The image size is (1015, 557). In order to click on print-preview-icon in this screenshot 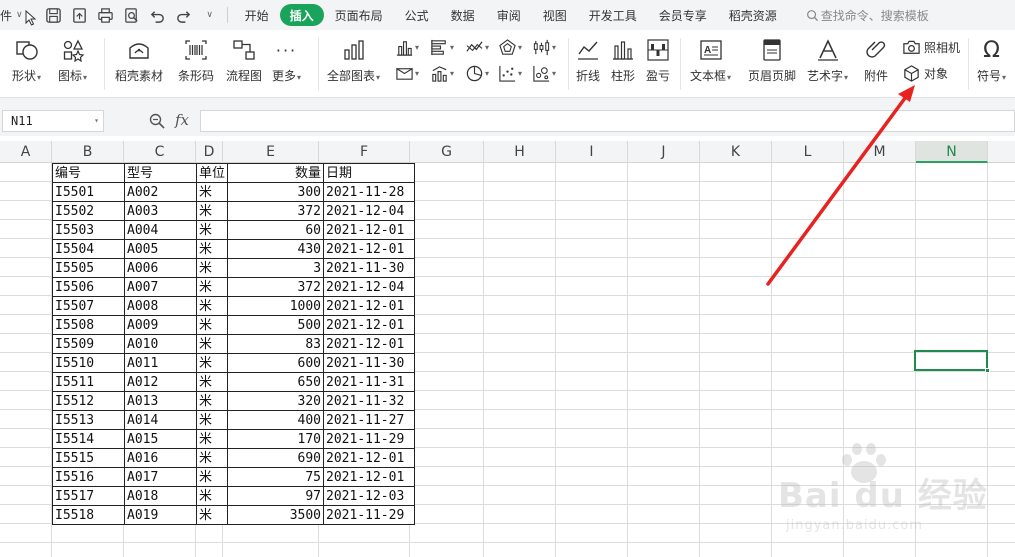, I will do `click(132, 15)`.